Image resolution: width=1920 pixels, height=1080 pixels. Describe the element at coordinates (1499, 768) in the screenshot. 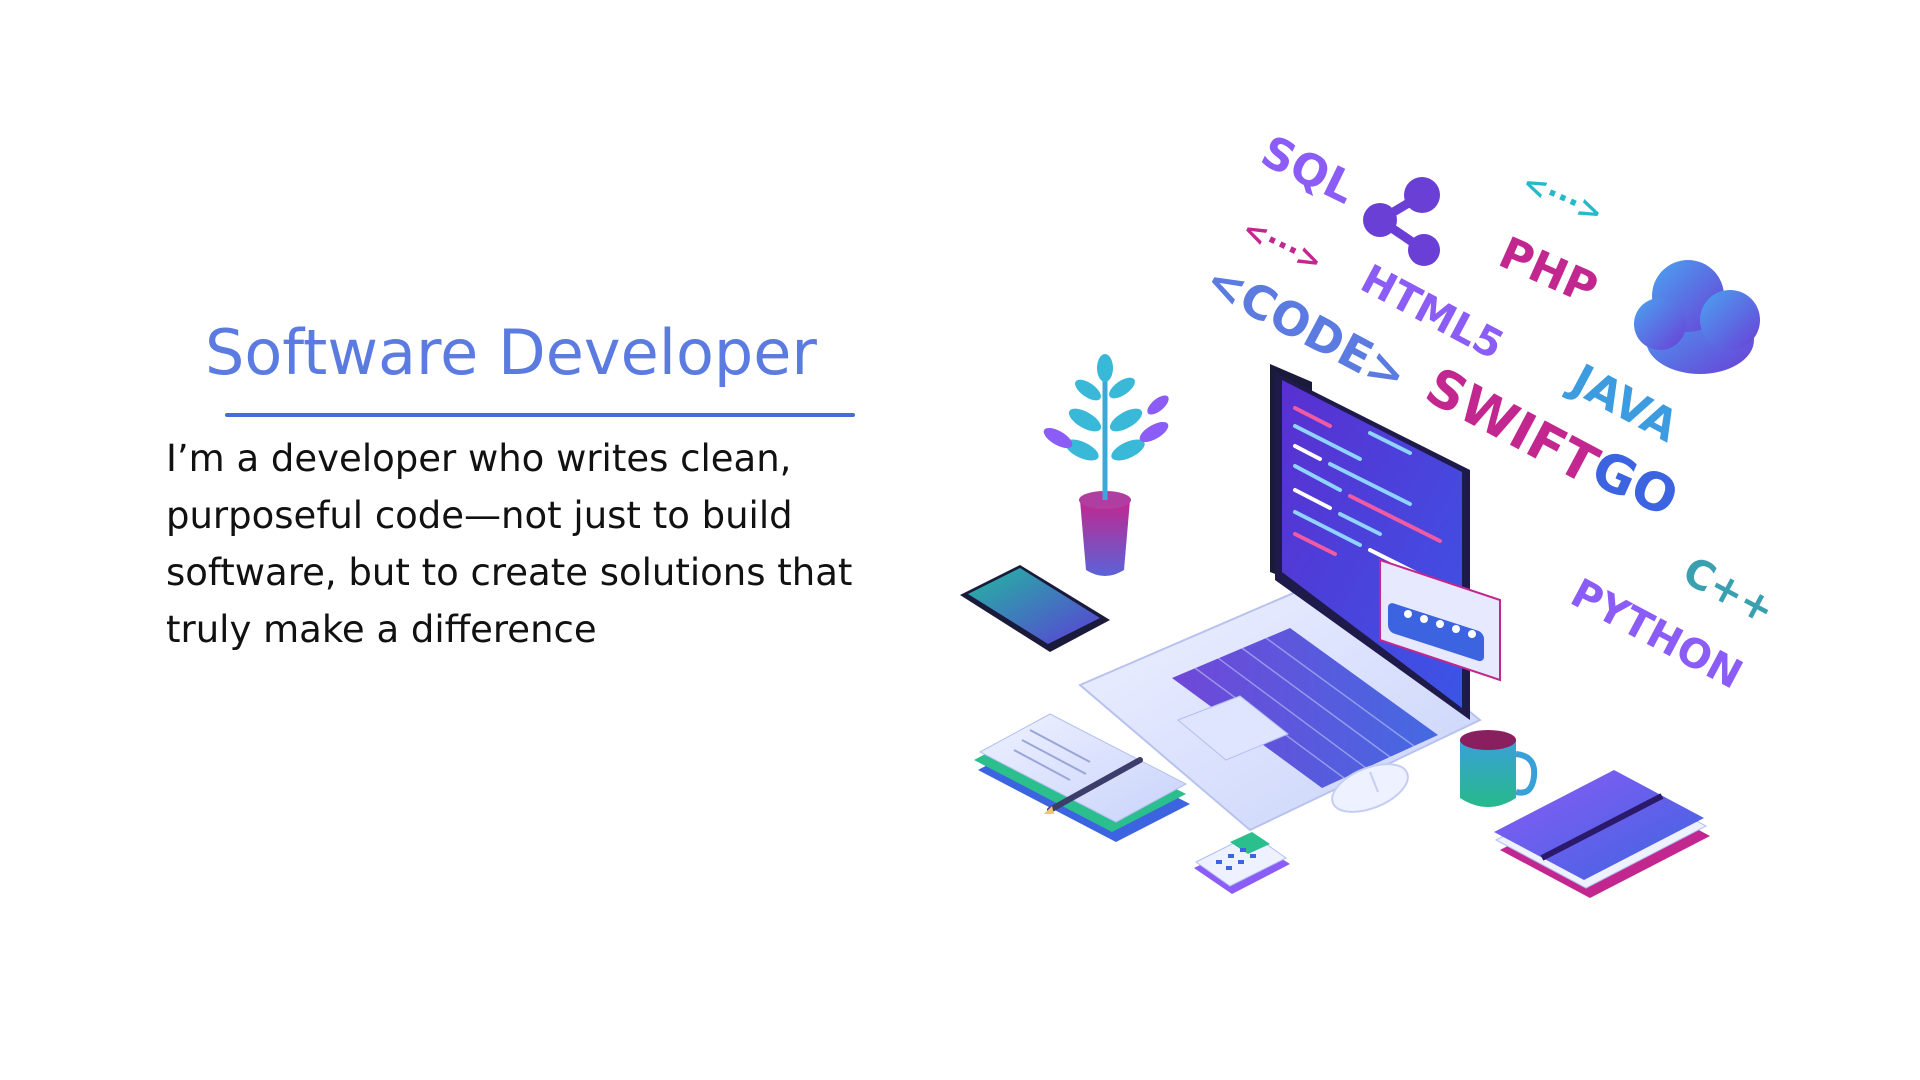

I see `coffee-mug` at that location.